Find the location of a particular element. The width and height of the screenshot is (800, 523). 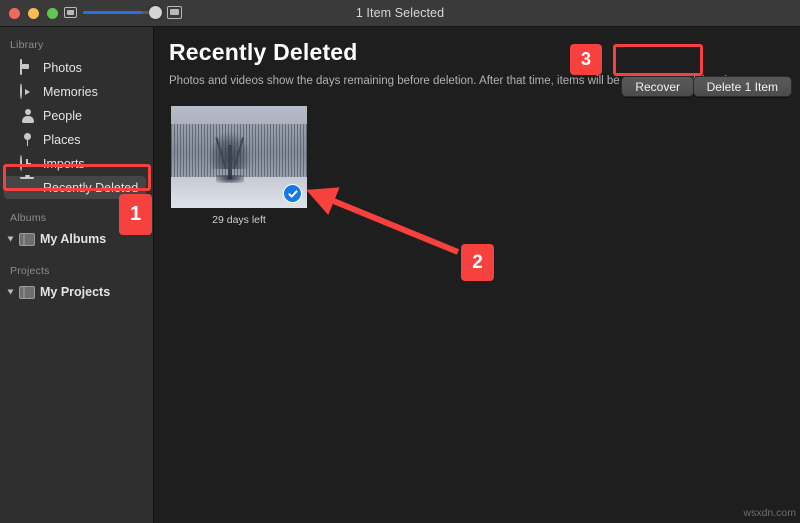

annotation-highlight-sidebar is located at coordinates (77, 177).